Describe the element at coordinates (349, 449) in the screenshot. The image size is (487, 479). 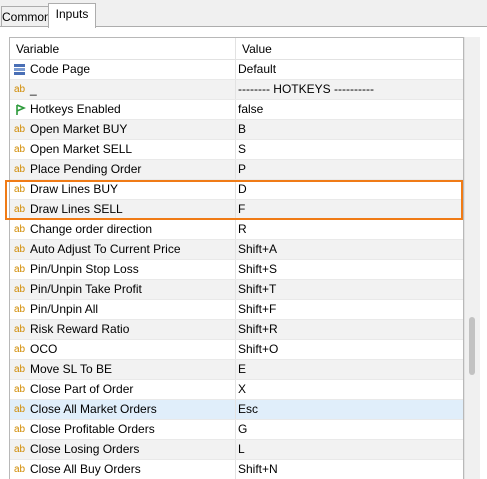
I see `value-cell: L` at that location.